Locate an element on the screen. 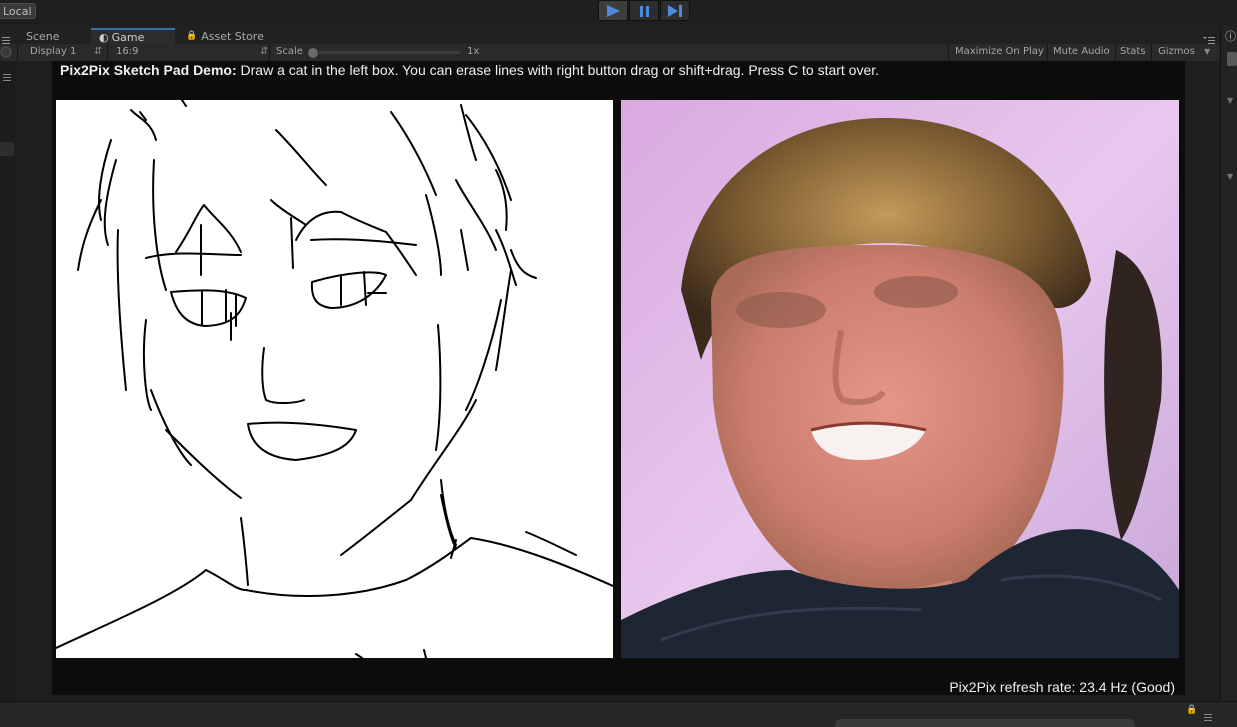  status-bar: 🔒 is located at coordinates (618, 714).